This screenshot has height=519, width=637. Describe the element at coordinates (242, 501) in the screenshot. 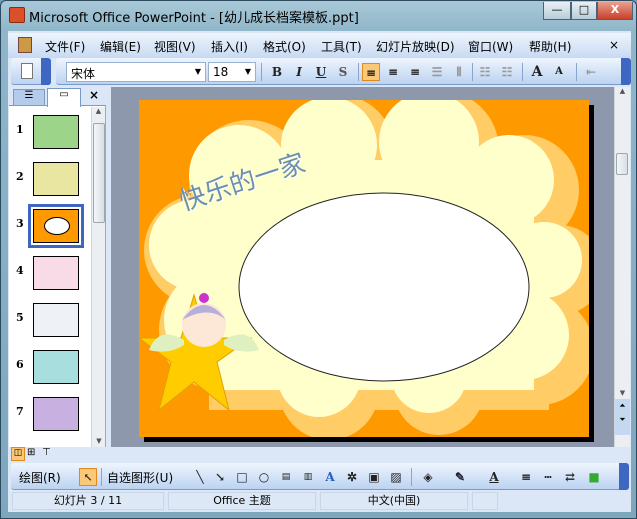

I see `status-theme: Office 主题` at that location.